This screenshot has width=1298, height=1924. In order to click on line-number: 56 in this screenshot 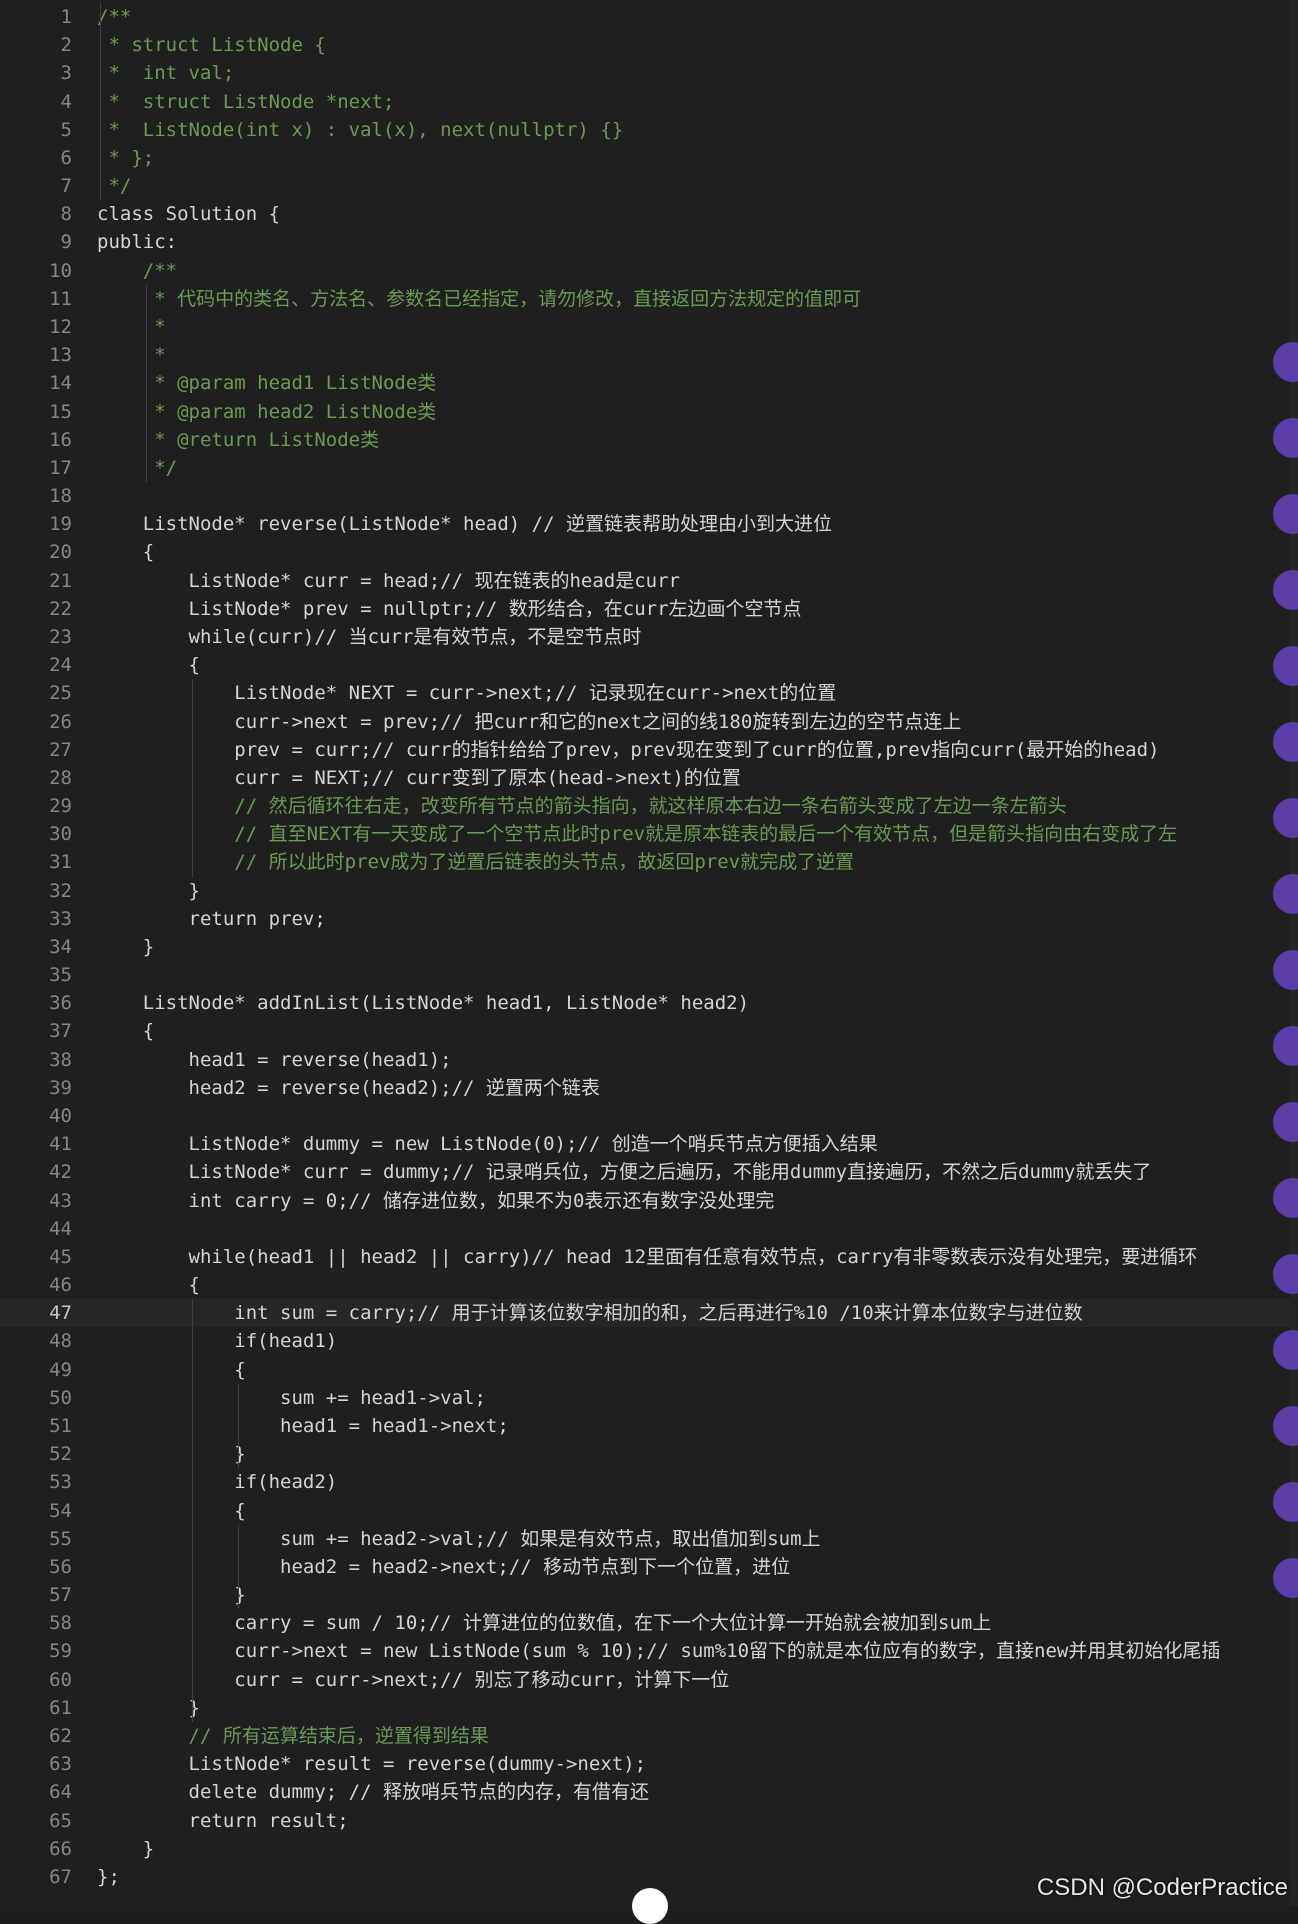, I will do `click(60, 1566)`.